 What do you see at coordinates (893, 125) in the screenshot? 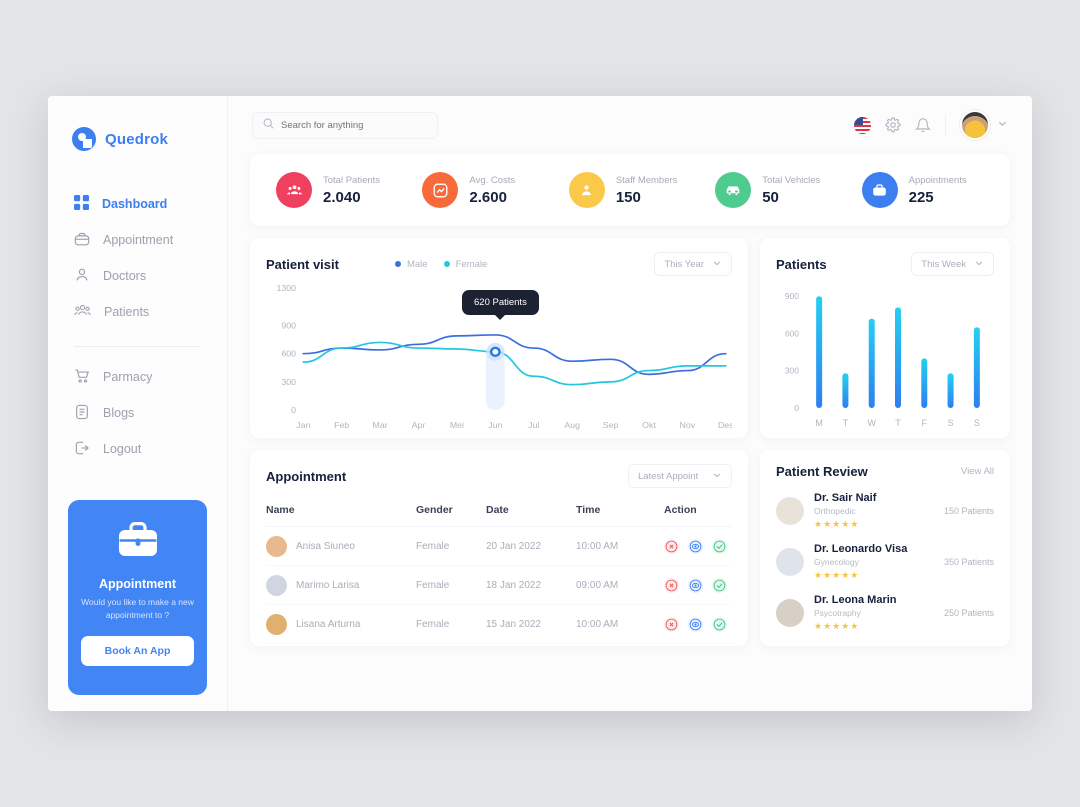
I see `gear-icon` at bounding box center [893, 125].